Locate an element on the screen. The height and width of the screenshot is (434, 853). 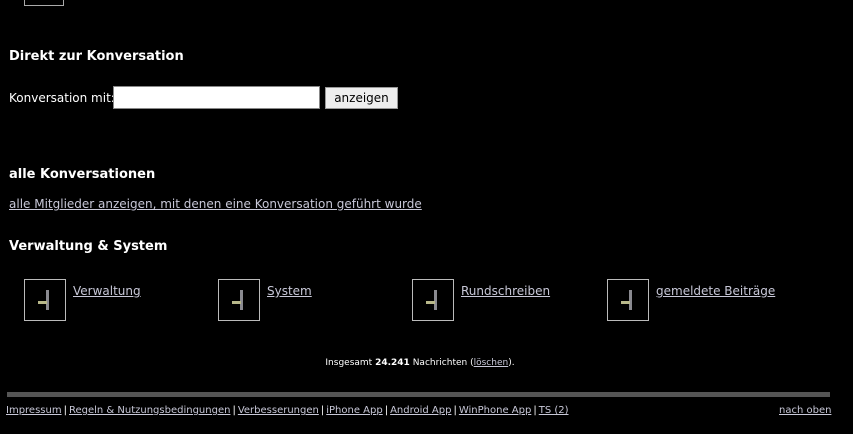
section-title-all: alle Konversationen is located at coordinates (82, 174).